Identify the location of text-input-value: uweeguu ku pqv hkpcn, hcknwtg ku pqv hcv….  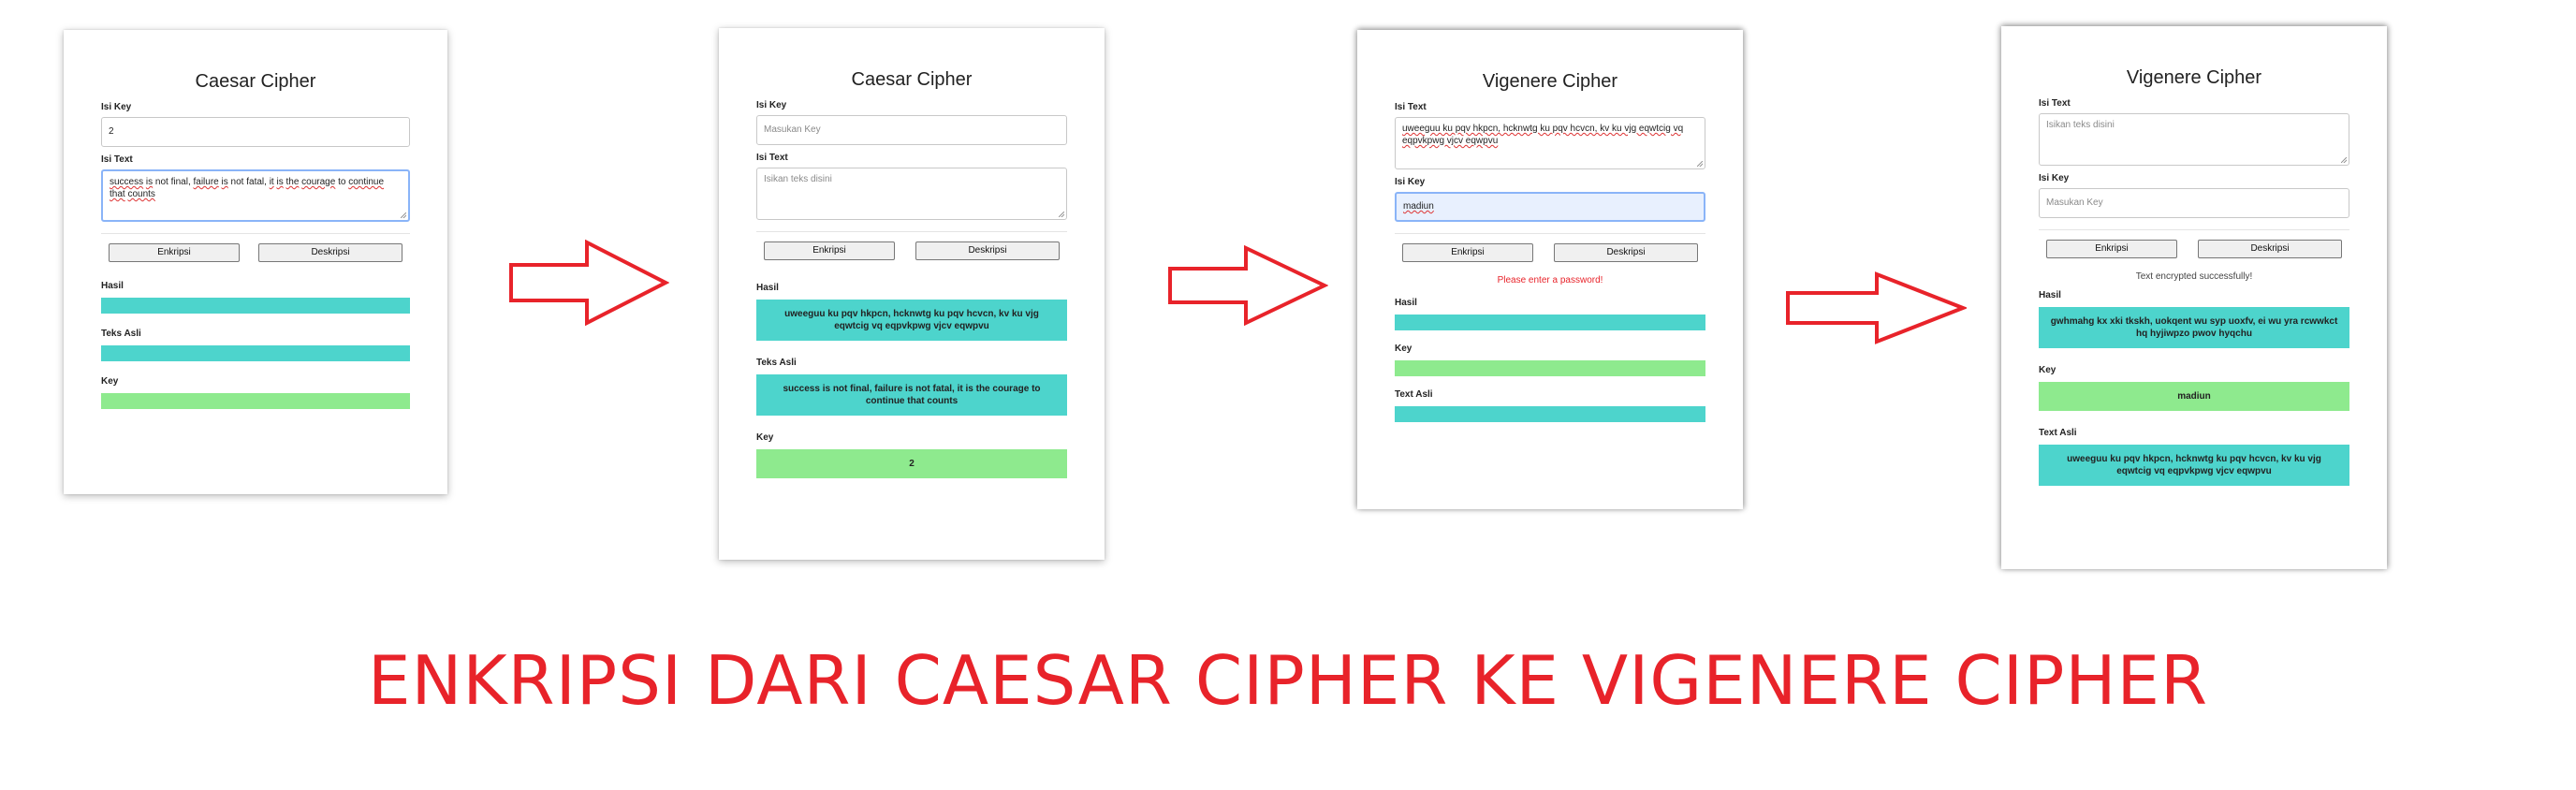
(1543, 135).